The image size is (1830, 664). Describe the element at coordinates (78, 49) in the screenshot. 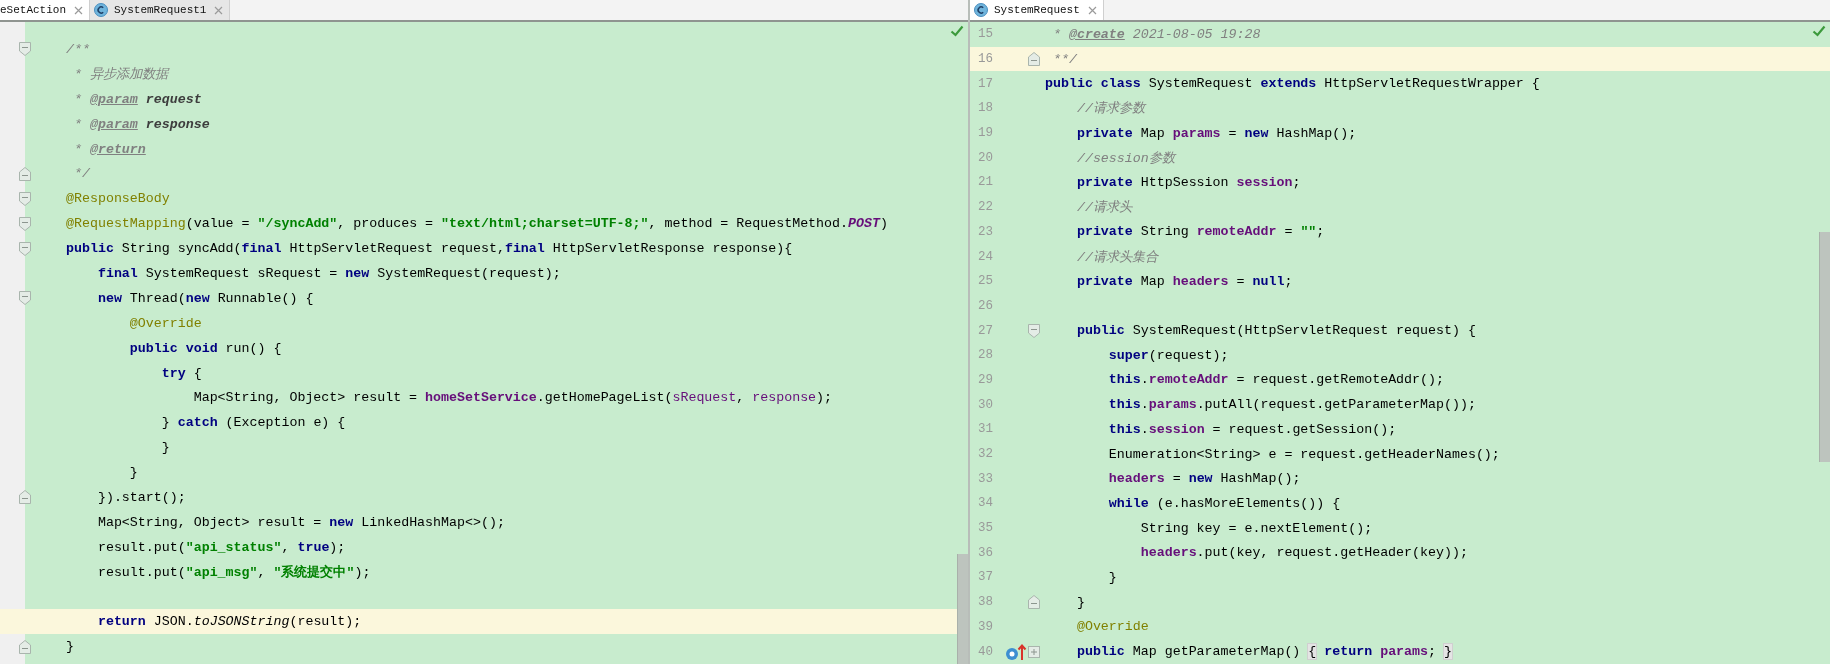

I see `code-line: /**` at that location.